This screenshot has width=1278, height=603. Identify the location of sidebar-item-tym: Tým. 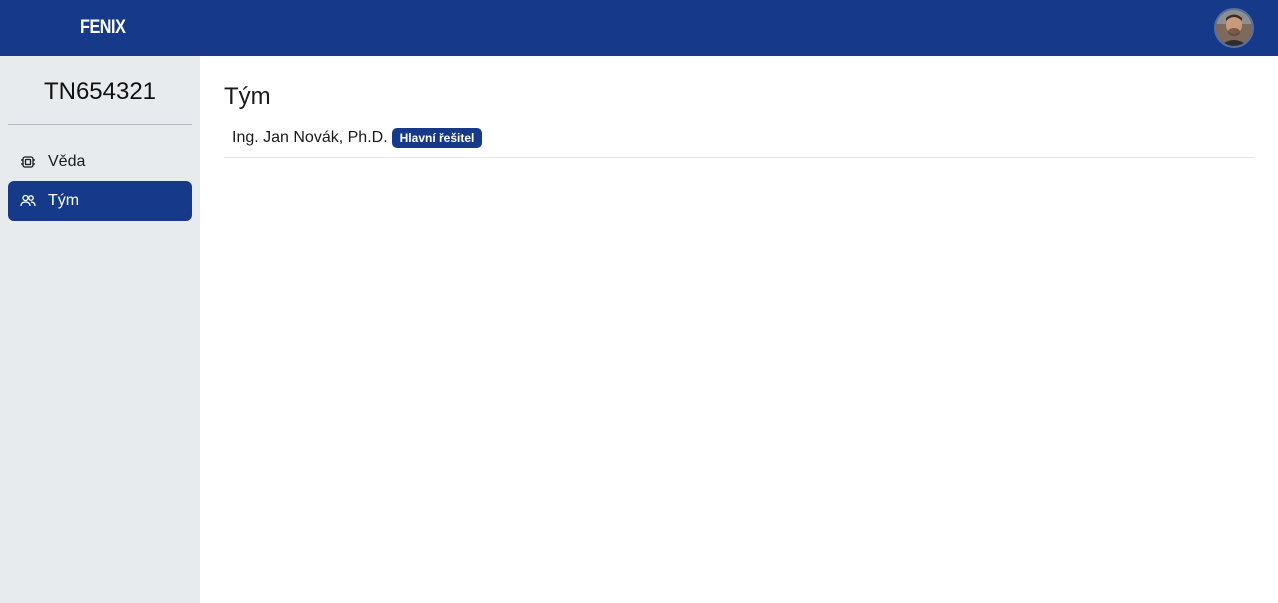
(100, 201).